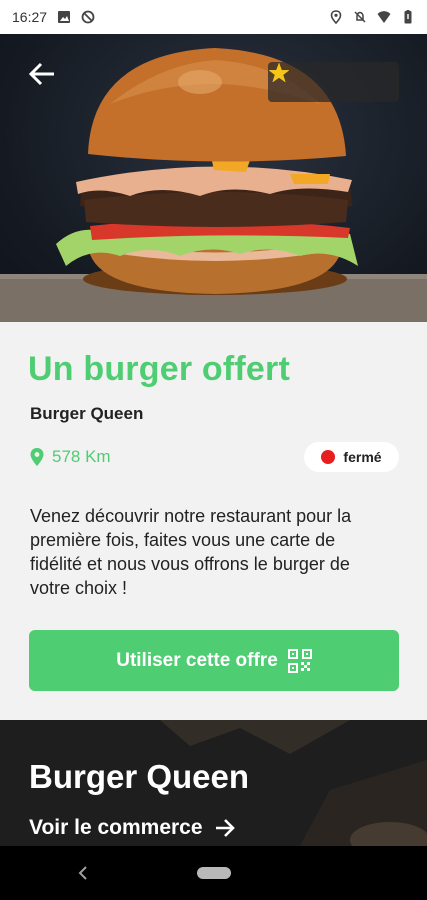 Image resolution: width=427 pixels, height=900 pixels. Describe the element at coordinates (384, 17) in the screenshot. I see `wifi-icon` at that location.